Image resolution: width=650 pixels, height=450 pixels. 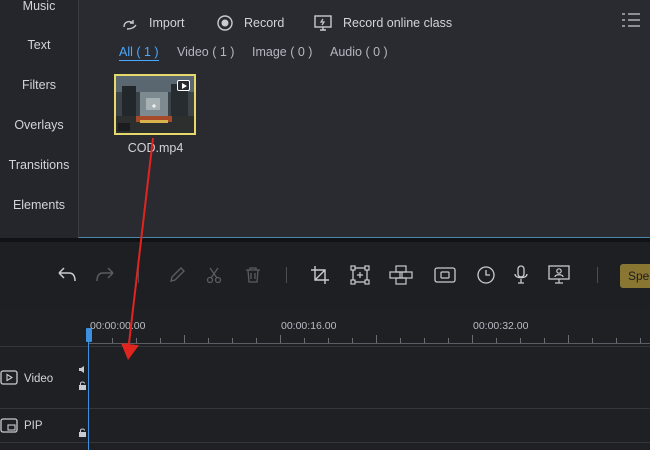 I want to click on undo-icon, so click(x=67, y=274).